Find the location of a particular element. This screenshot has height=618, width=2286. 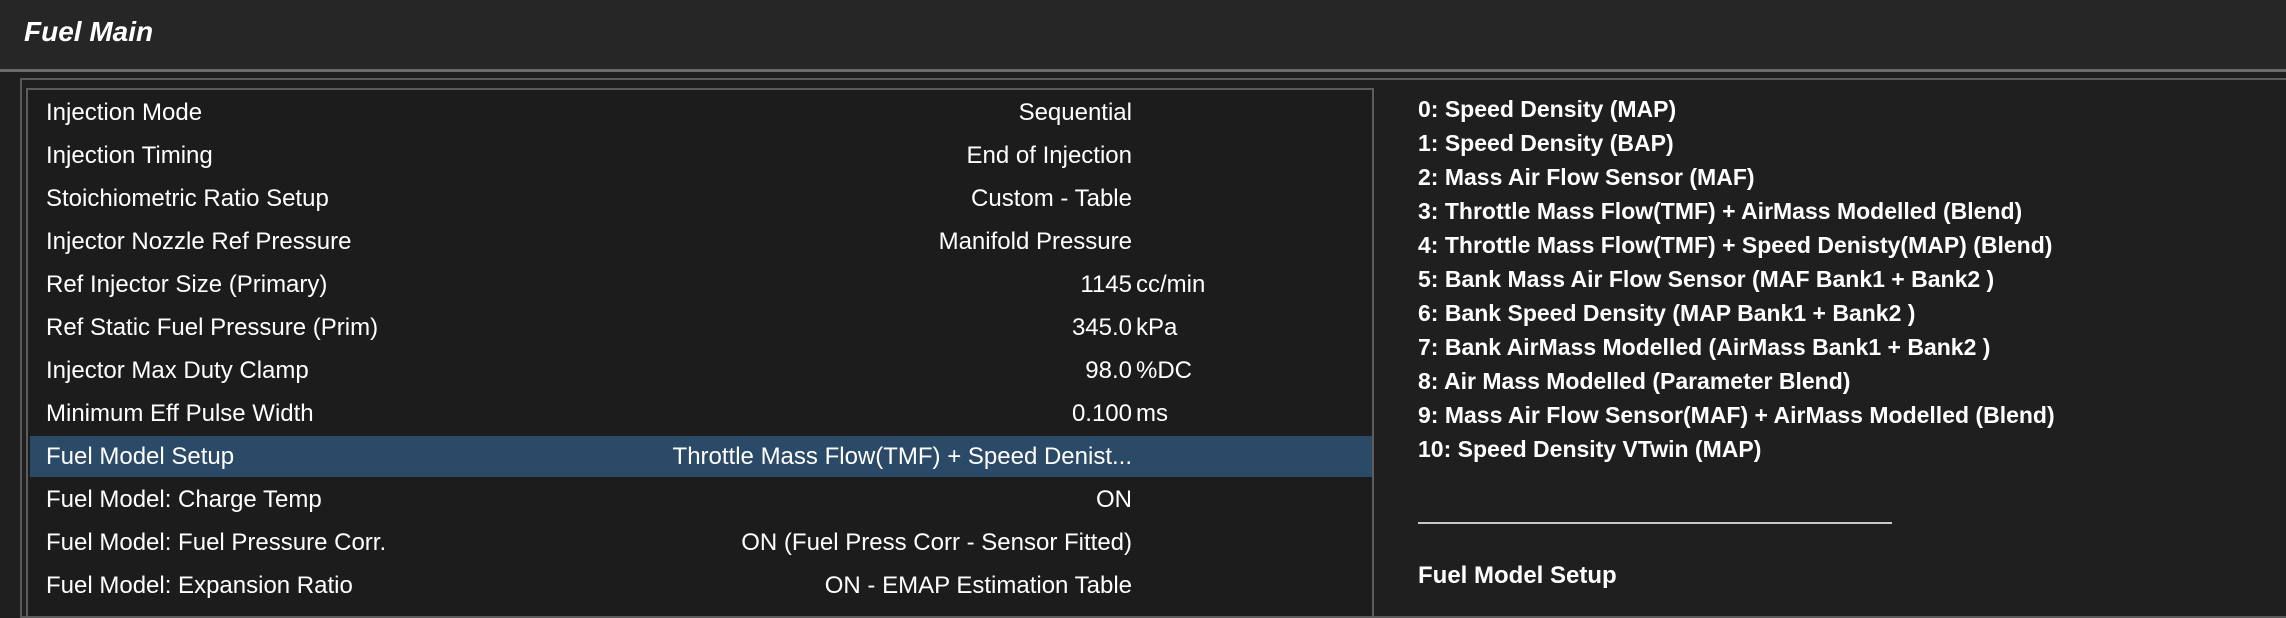

settings-row-injection-mode: Injection Mode Sequential is located at coordinates (701, 112).